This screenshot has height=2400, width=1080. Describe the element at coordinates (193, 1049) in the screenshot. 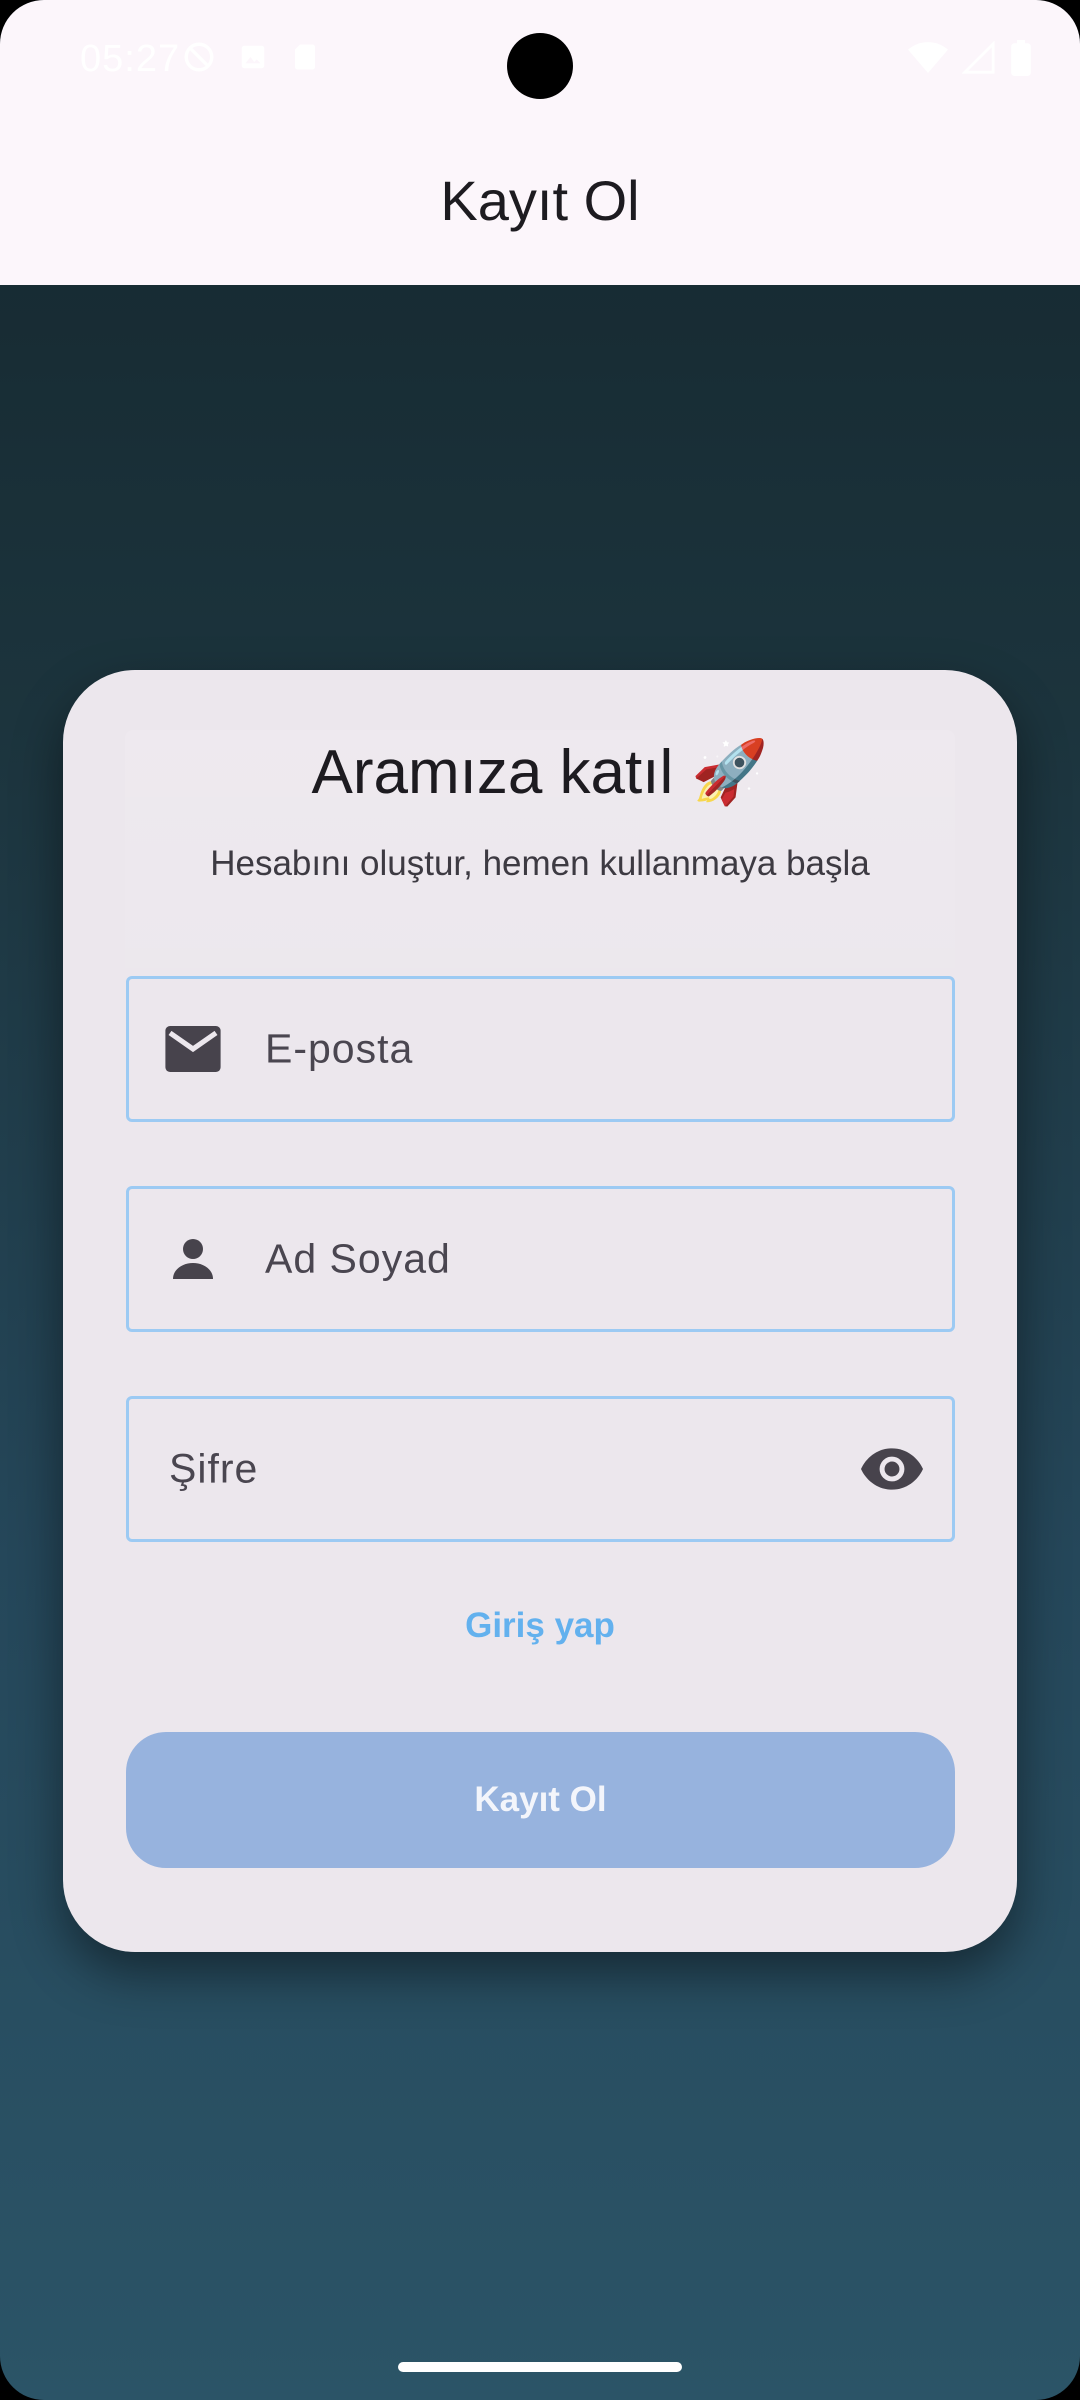

I see `mail-icon` at that location.